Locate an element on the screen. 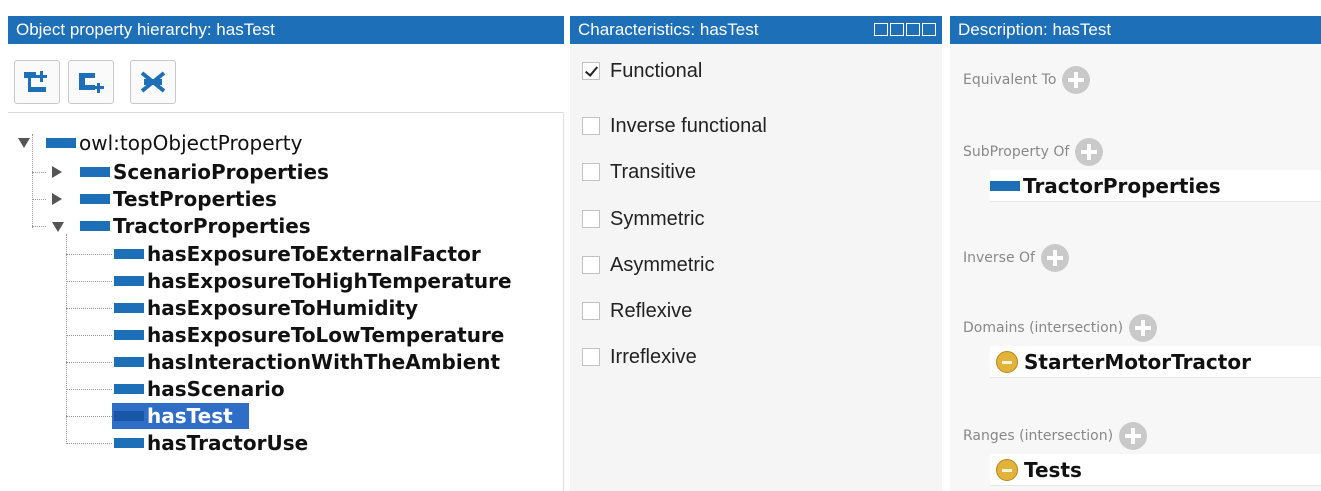 This screenshot has width=1321, height=491. symmetric-checkbox: Symmetric is located at coordinates (643, 219).